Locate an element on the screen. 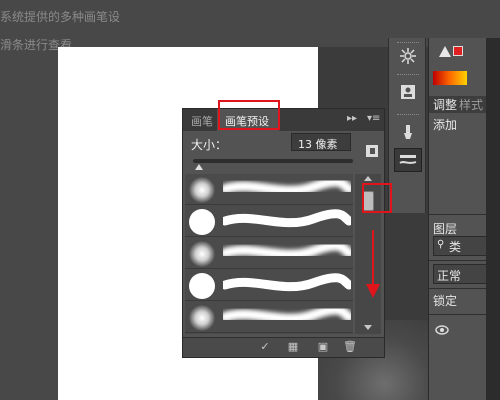 This screenshot has width=500, height=400. warning-icon is located at coordinates (445, 51).